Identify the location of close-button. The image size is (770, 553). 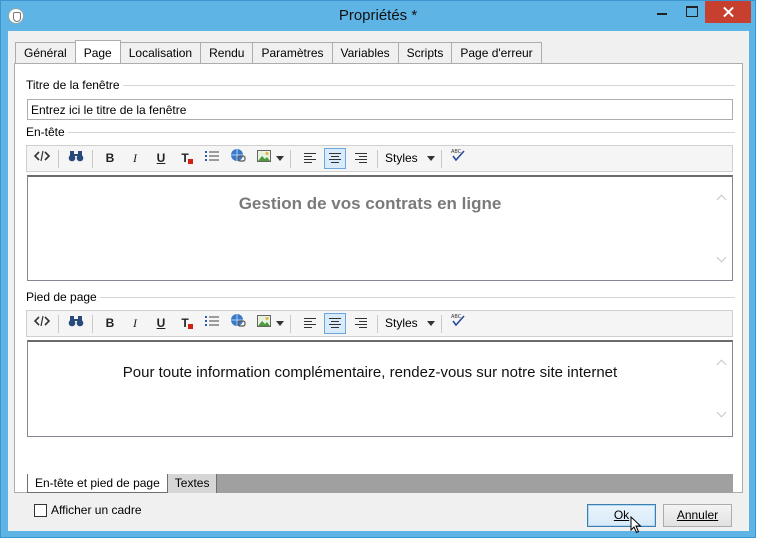
(728, 12).